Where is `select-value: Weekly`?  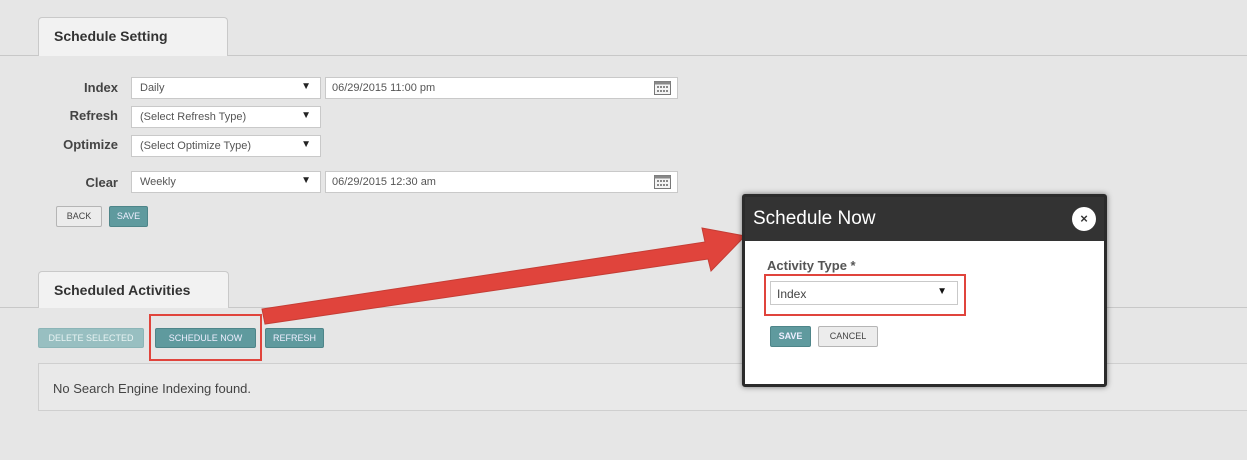
select-value: Weekly is located at coordinates (158, 182).